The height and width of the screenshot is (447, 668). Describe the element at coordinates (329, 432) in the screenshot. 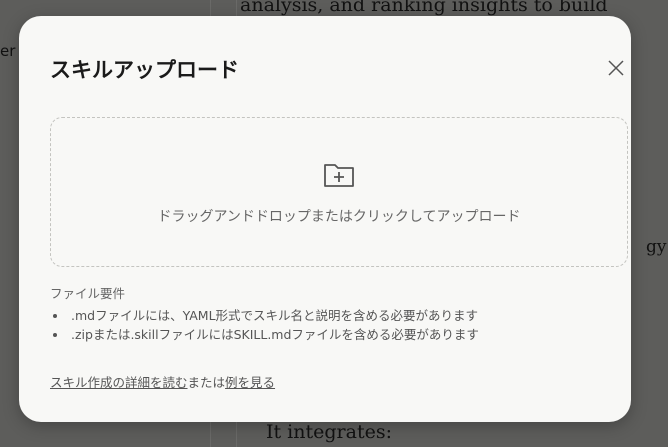

I see `background-text: It integrates:` at that location.